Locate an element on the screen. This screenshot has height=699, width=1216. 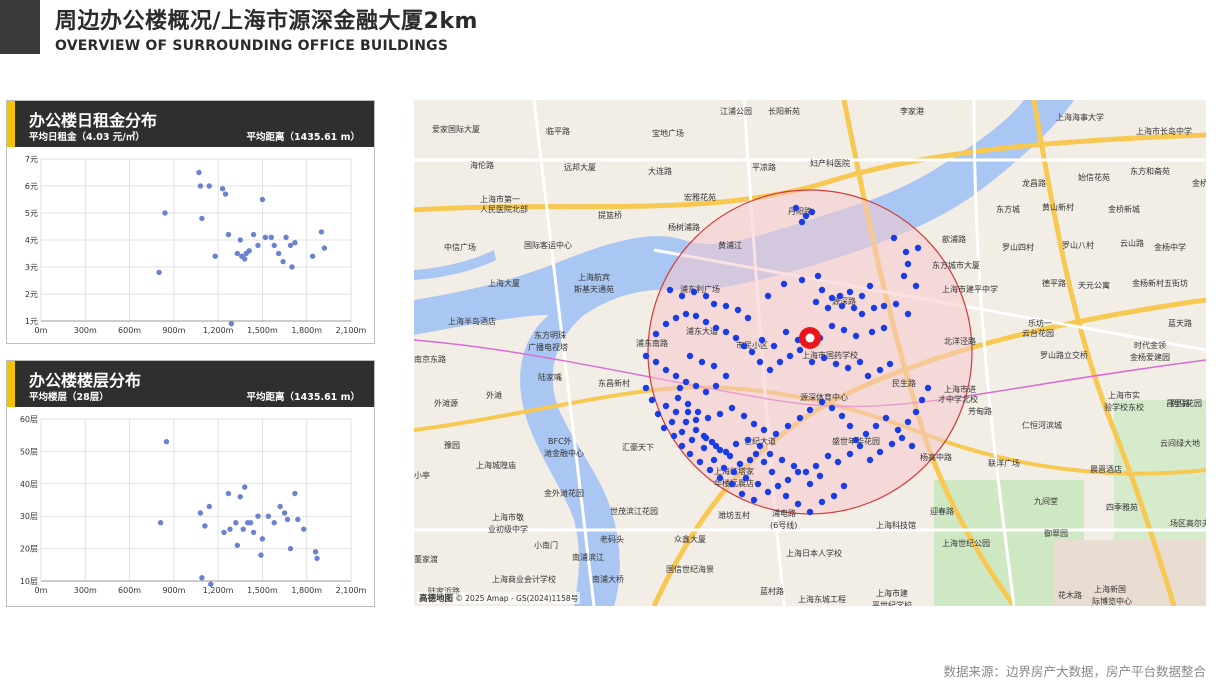
map-place-label: 妇产科医院 is located at coordinates (830, 163).